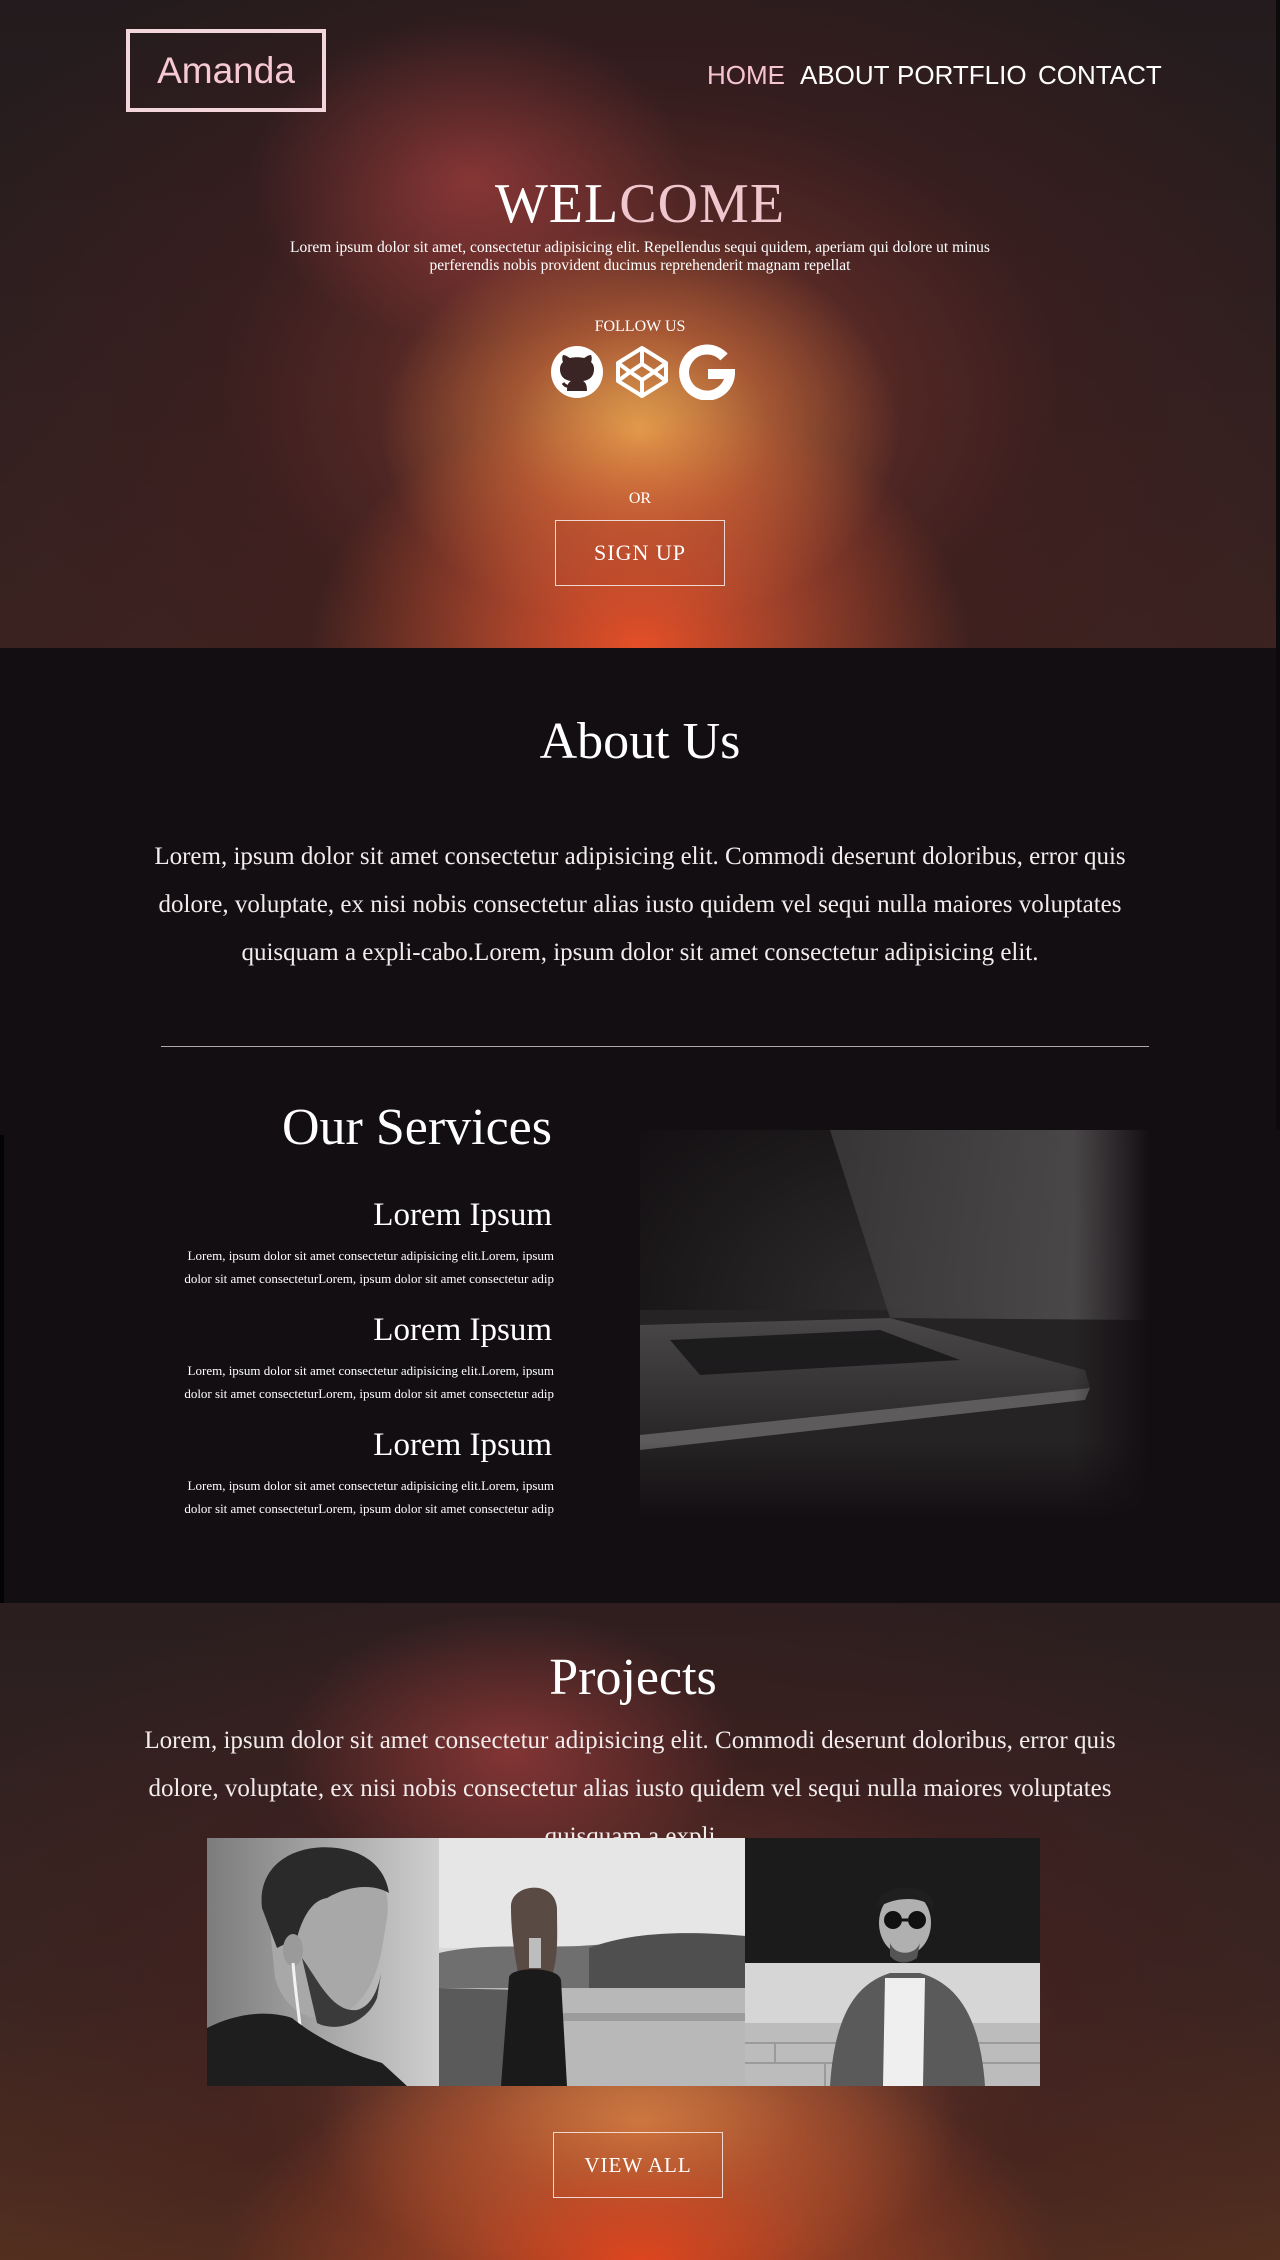  Describe the element at coordinates (845, 75) in the screenshot. I see `nav-about-link: ABOUT` at that location.